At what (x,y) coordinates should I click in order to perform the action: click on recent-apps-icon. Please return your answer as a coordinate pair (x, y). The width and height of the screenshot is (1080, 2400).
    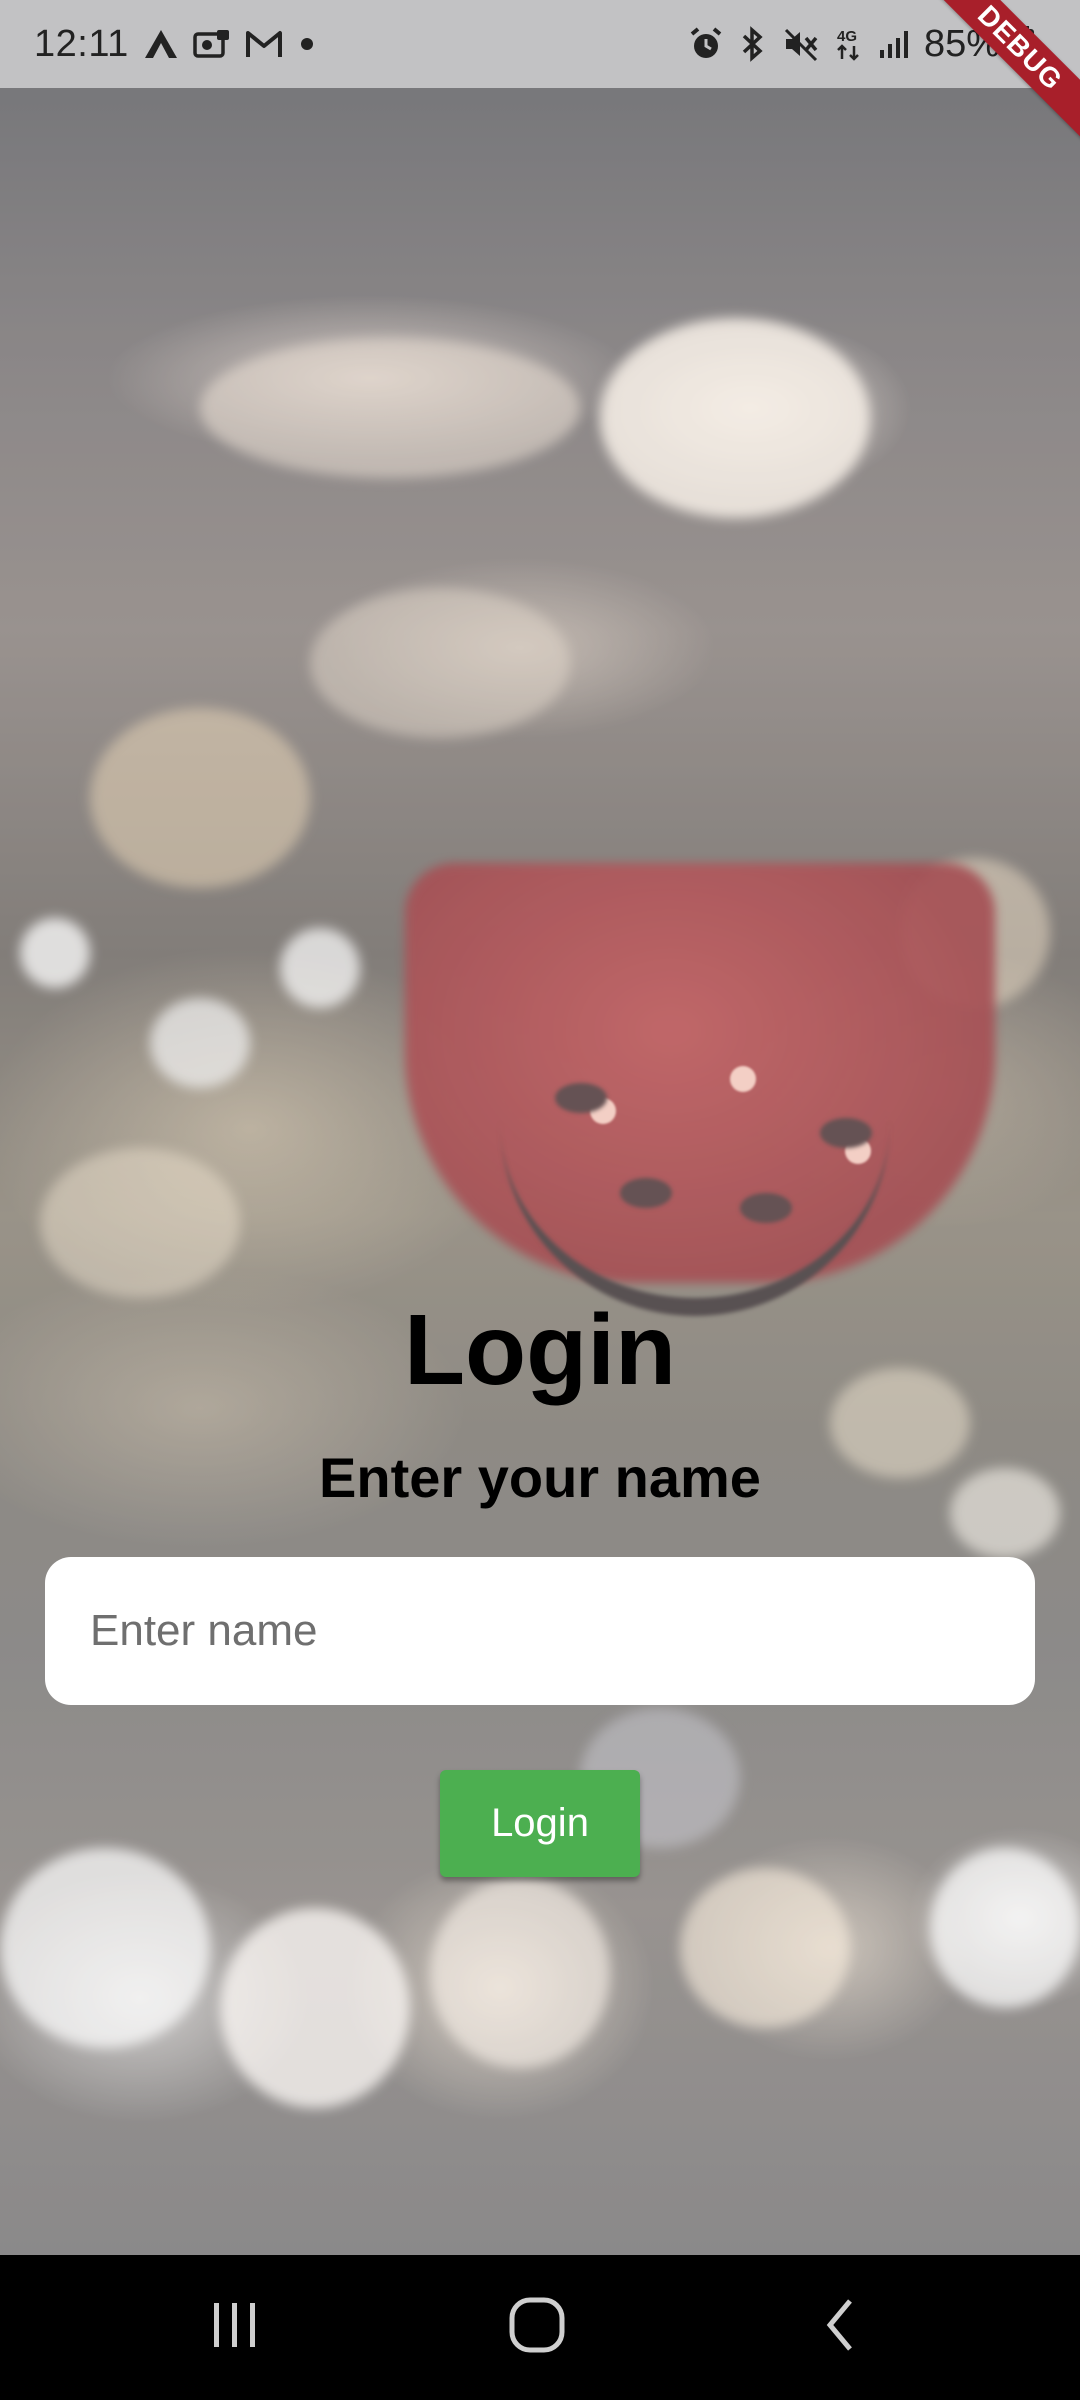
    Looking at the image, I should click on (235, 2327).